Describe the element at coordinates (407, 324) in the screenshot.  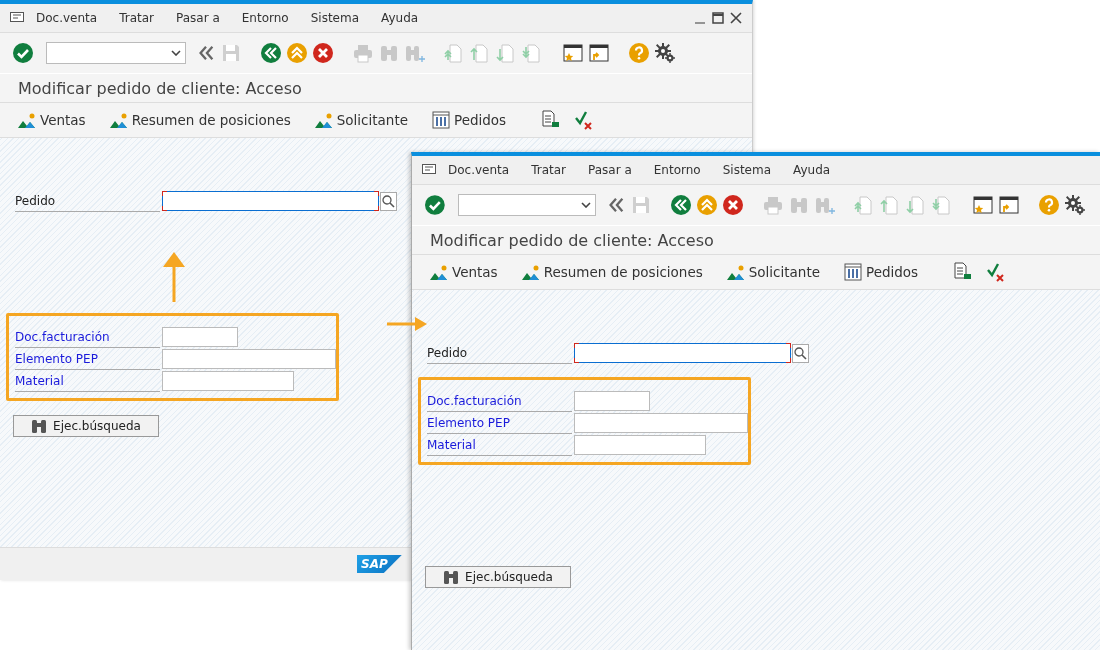
I see `right-arrow` at that location.